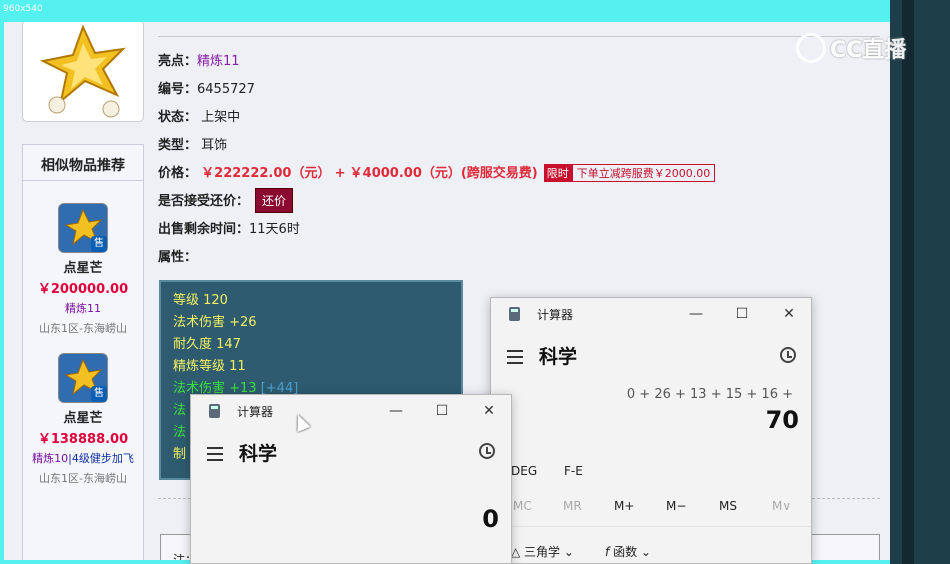 This screenshot has height=564, width=950. I want to click on earring-icon, so click(82, 71).